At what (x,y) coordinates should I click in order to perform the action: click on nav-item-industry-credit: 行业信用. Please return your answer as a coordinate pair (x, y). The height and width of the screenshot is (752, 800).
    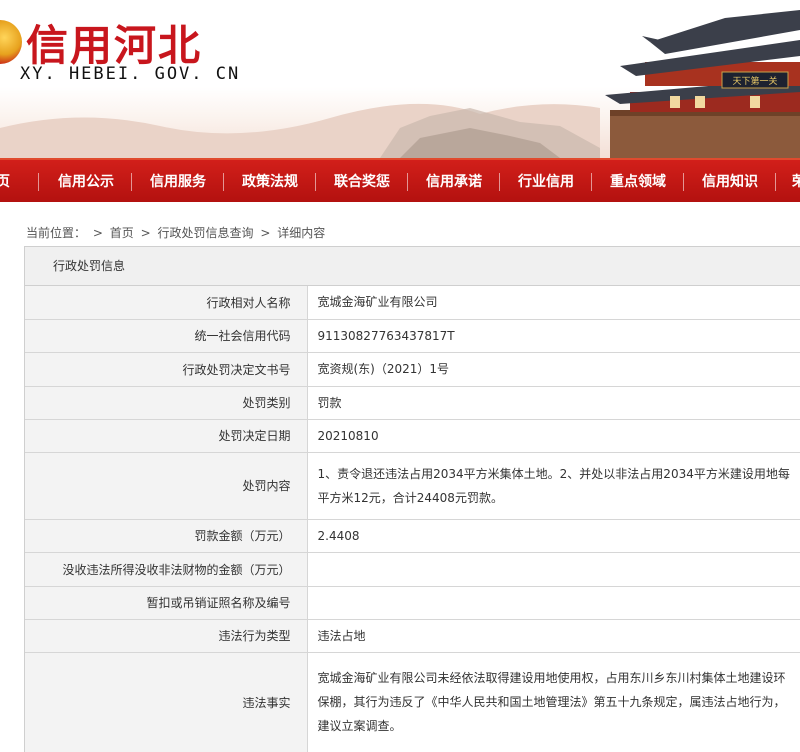
    Looking at the image, I should click on (546, 182).